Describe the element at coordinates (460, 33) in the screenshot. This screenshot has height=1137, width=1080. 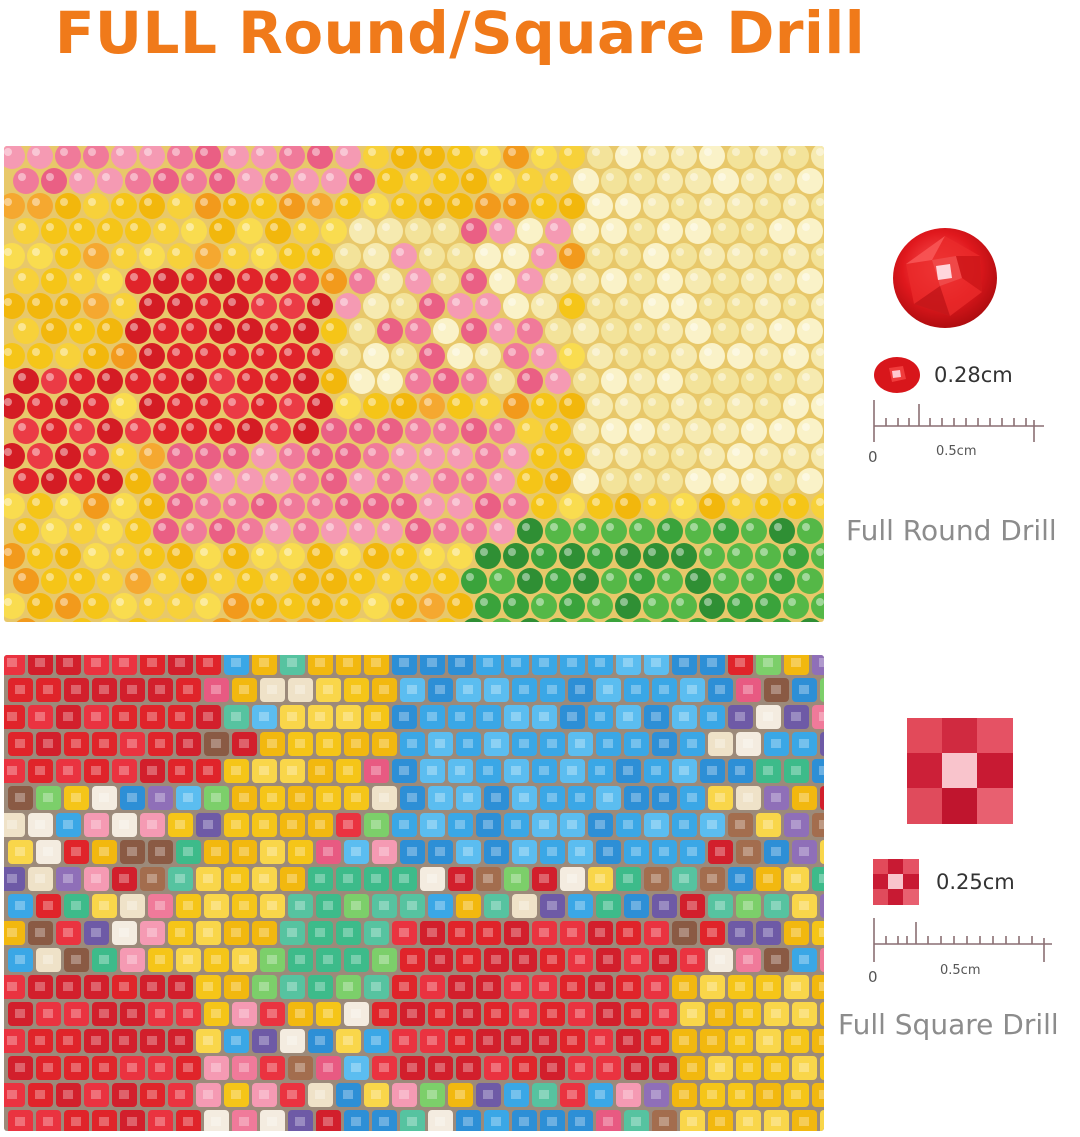
I see `page-title: FULL Round/Square Drill` at that location.